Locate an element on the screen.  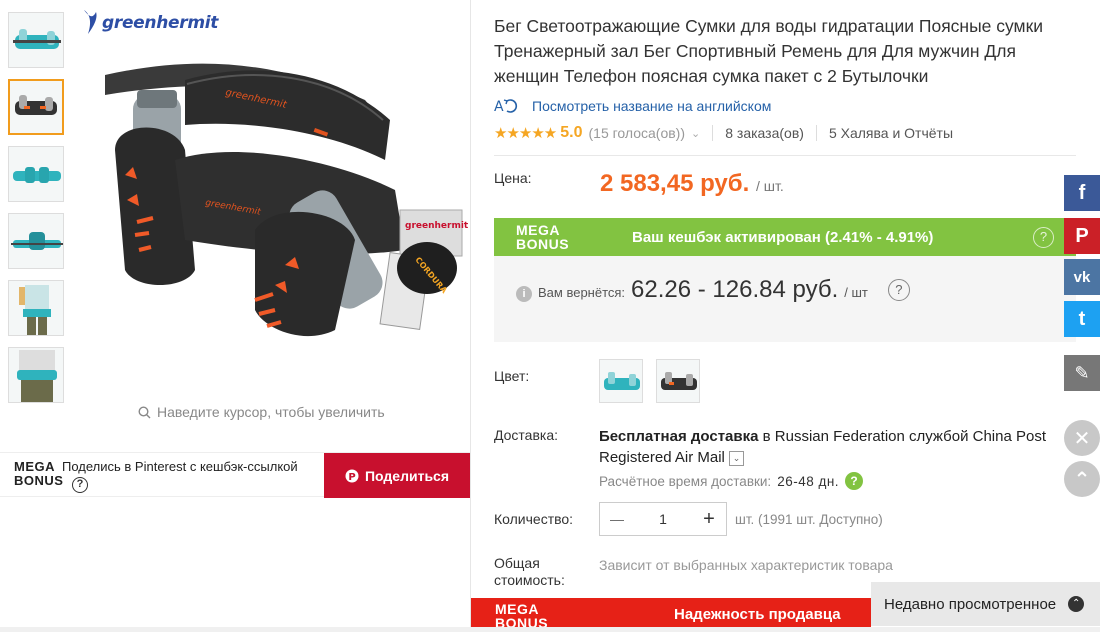
shipping-dropdown-icon: ⌄ is located at coordinates (737, 458).